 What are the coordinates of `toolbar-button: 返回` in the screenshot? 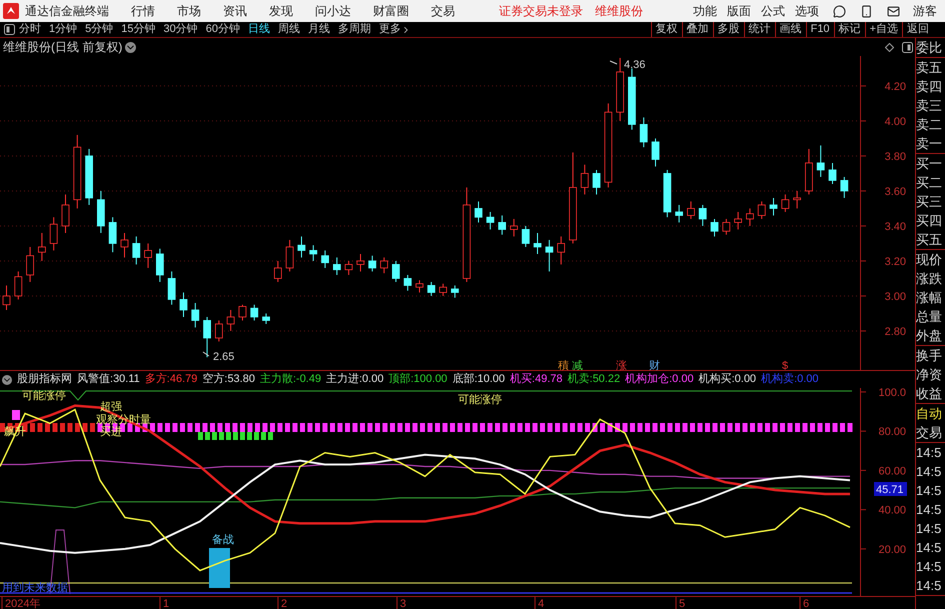 It's located at (917, 29).